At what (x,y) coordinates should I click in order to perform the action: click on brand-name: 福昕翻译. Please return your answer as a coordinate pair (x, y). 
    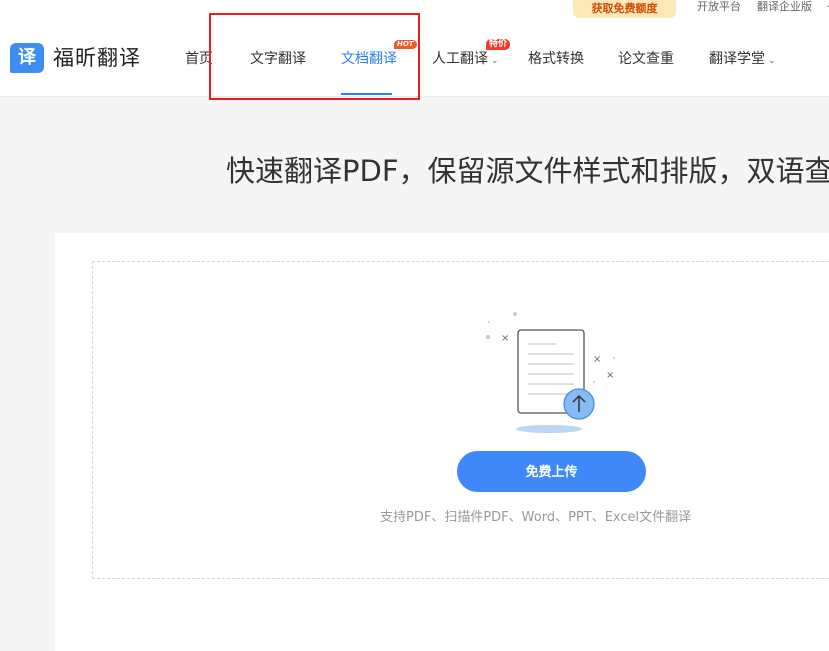
    Looking at the image, I should click on (97, 58).